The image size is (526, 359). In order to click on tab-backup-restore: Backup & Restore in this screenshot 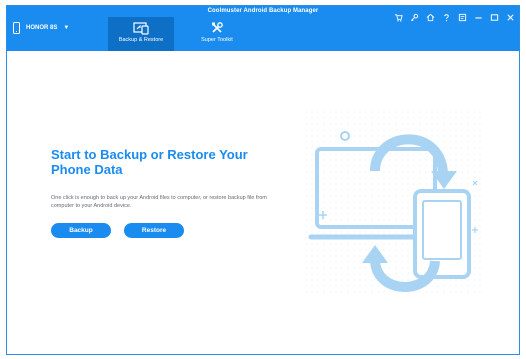, I will do `click(141, 34)`.